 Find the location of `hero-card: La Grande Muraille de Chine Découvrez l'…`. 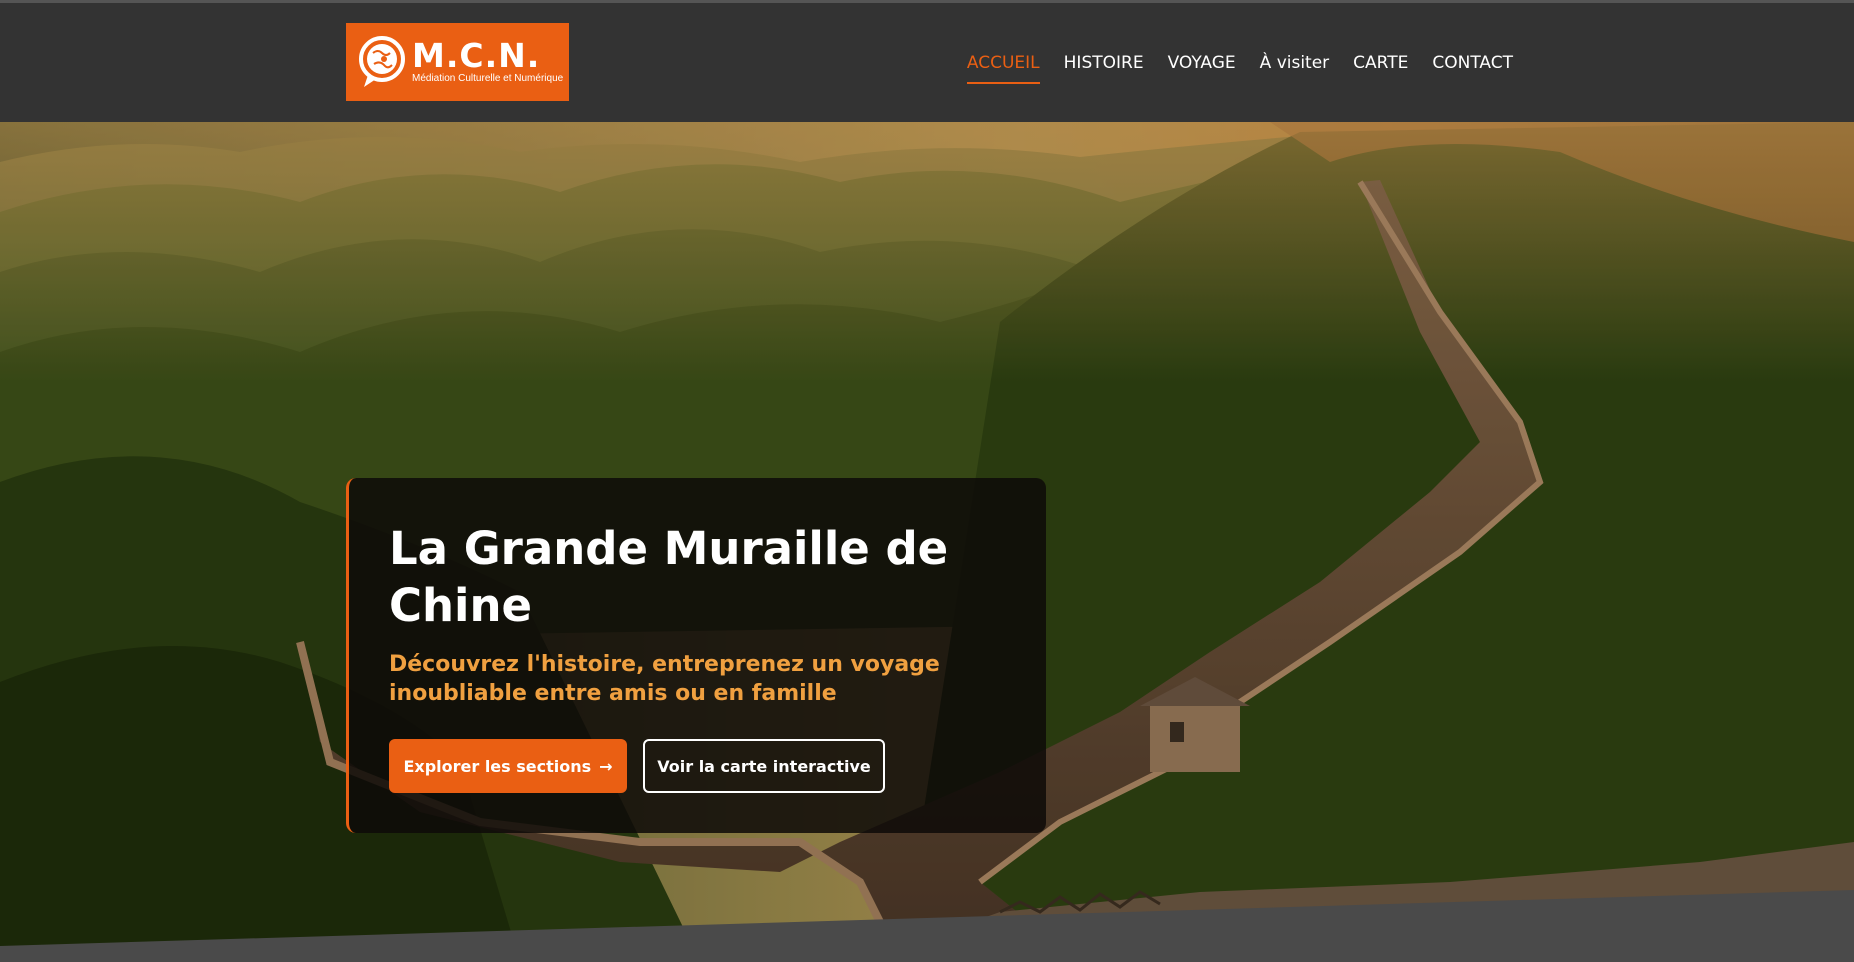

hero-card: La Grande Muraille de Chine Découvrez l'… is located at coordinates (696, 655).